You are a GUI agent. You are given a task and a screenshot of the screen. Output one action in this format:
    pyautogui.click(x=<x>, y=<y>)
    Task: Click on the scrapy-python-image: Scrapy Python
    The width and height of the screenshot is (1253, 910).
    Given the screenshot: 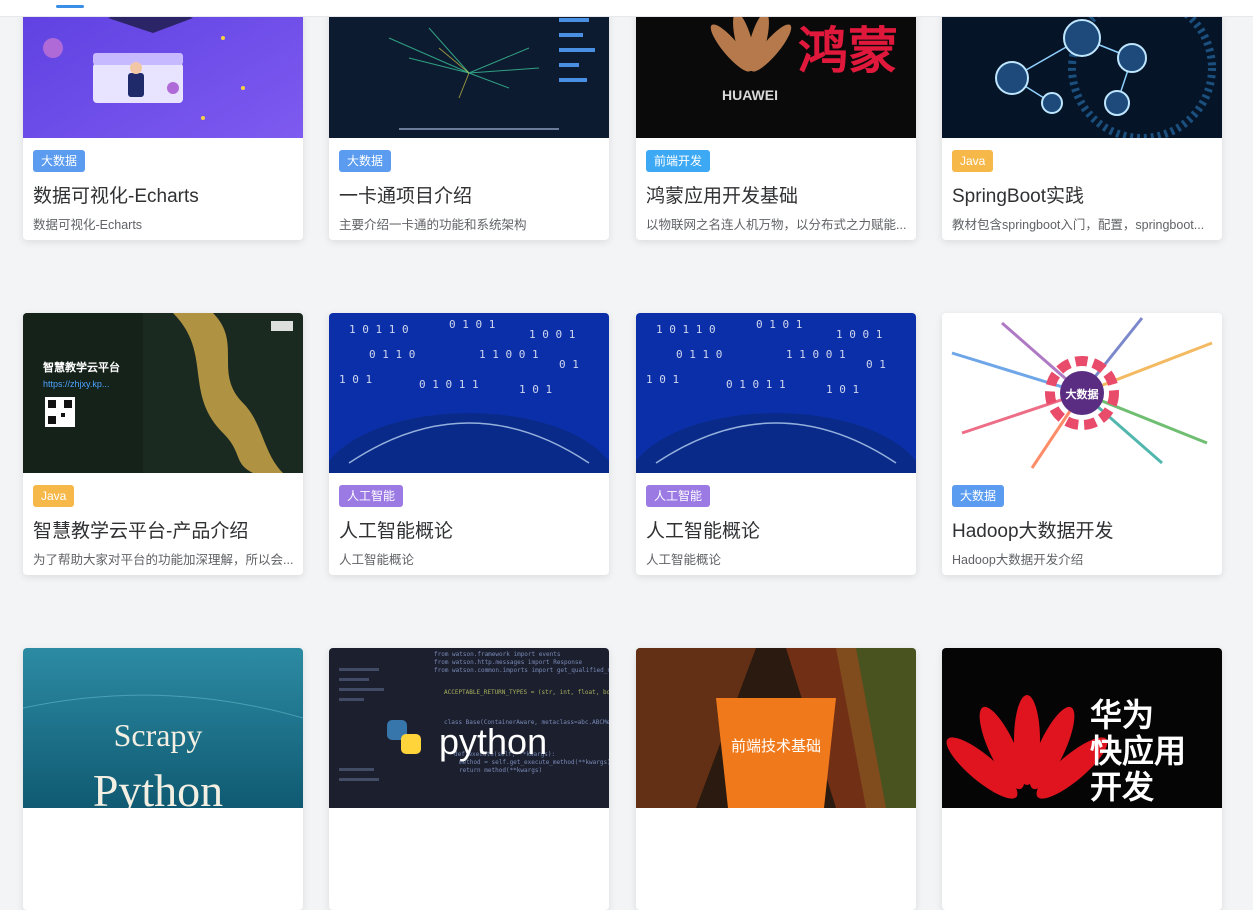 What is the action you would take?
    pyautogui.click(x=163, y=728)
    